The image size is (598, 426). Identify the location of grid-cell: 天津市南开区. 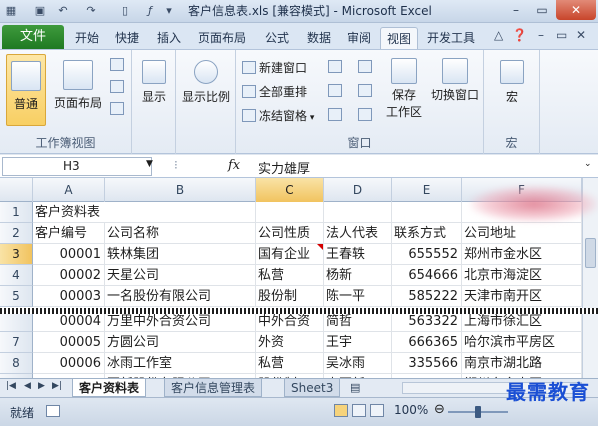
(522, 296).